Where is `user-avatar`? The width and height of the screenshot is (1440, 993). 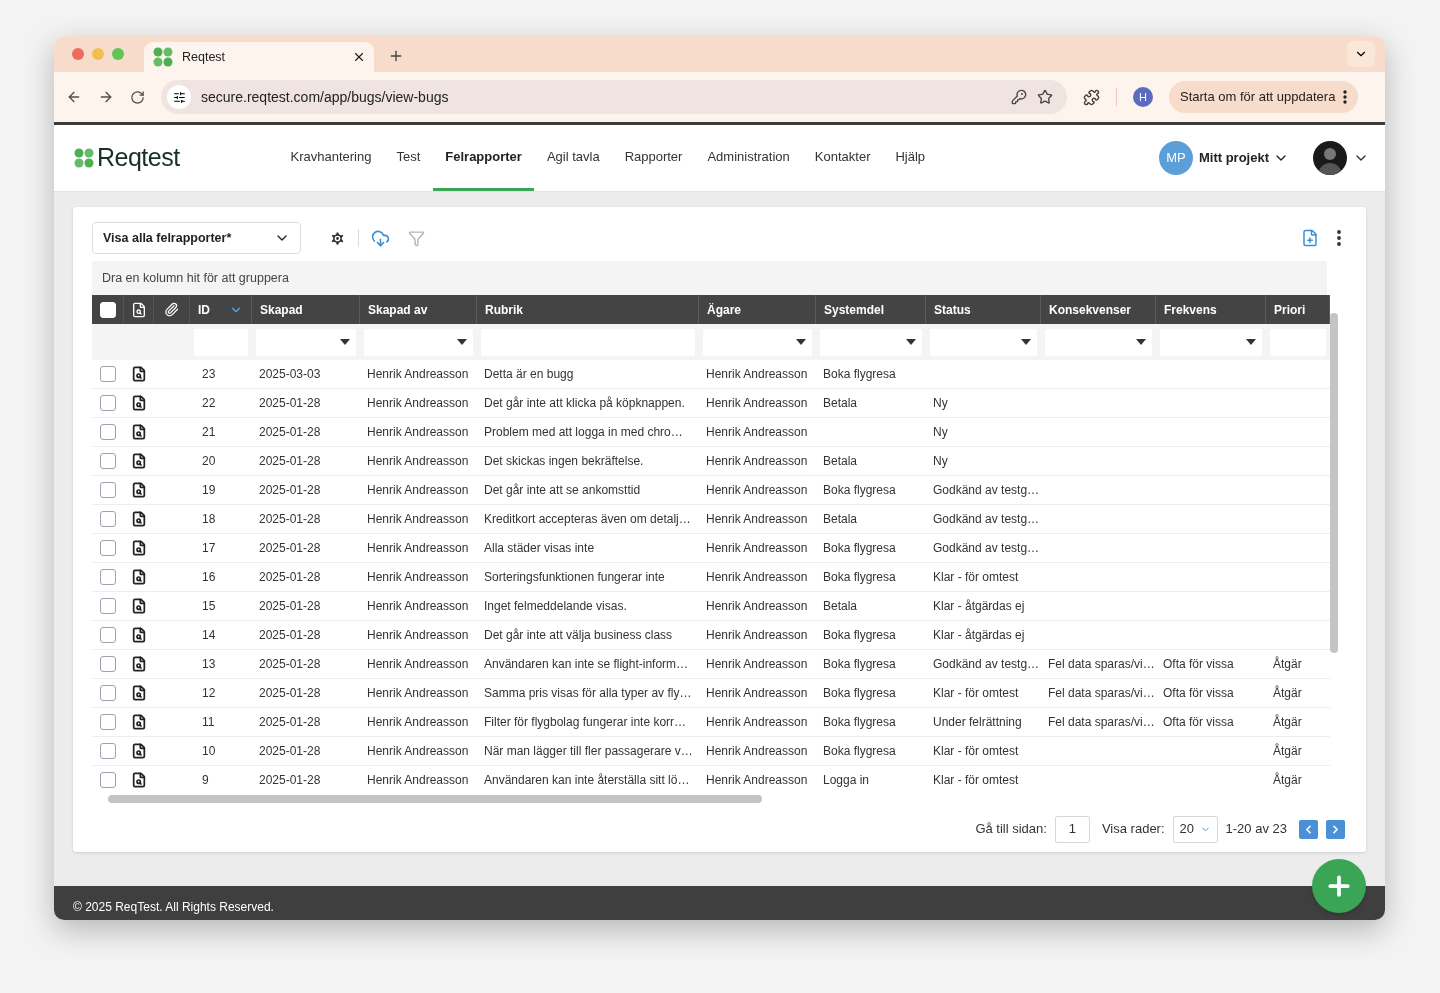 user-avatar is located at coordinates (1330, 158).